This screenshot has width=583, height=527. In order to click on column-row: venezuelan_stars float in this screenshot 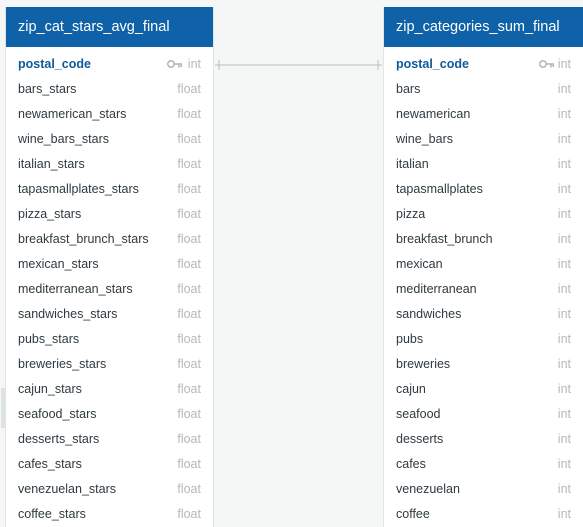, I will do `click(109, 489)`.